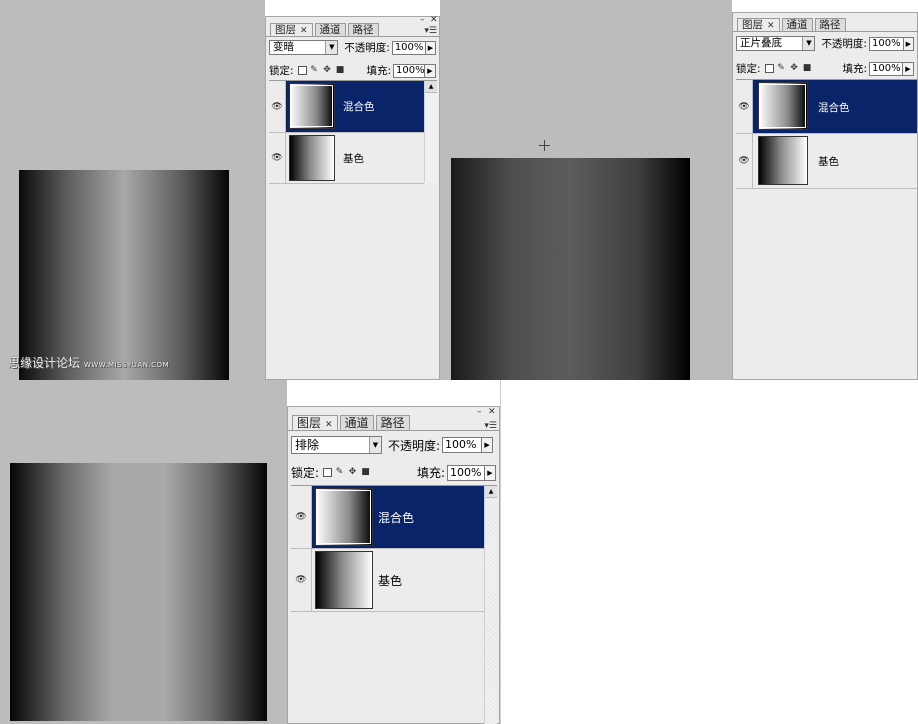  What do you see at coordinates (430, 31) in the screenshot?
I see `panel-menu-icon: ▾☰` at bounding box center [430, 31].